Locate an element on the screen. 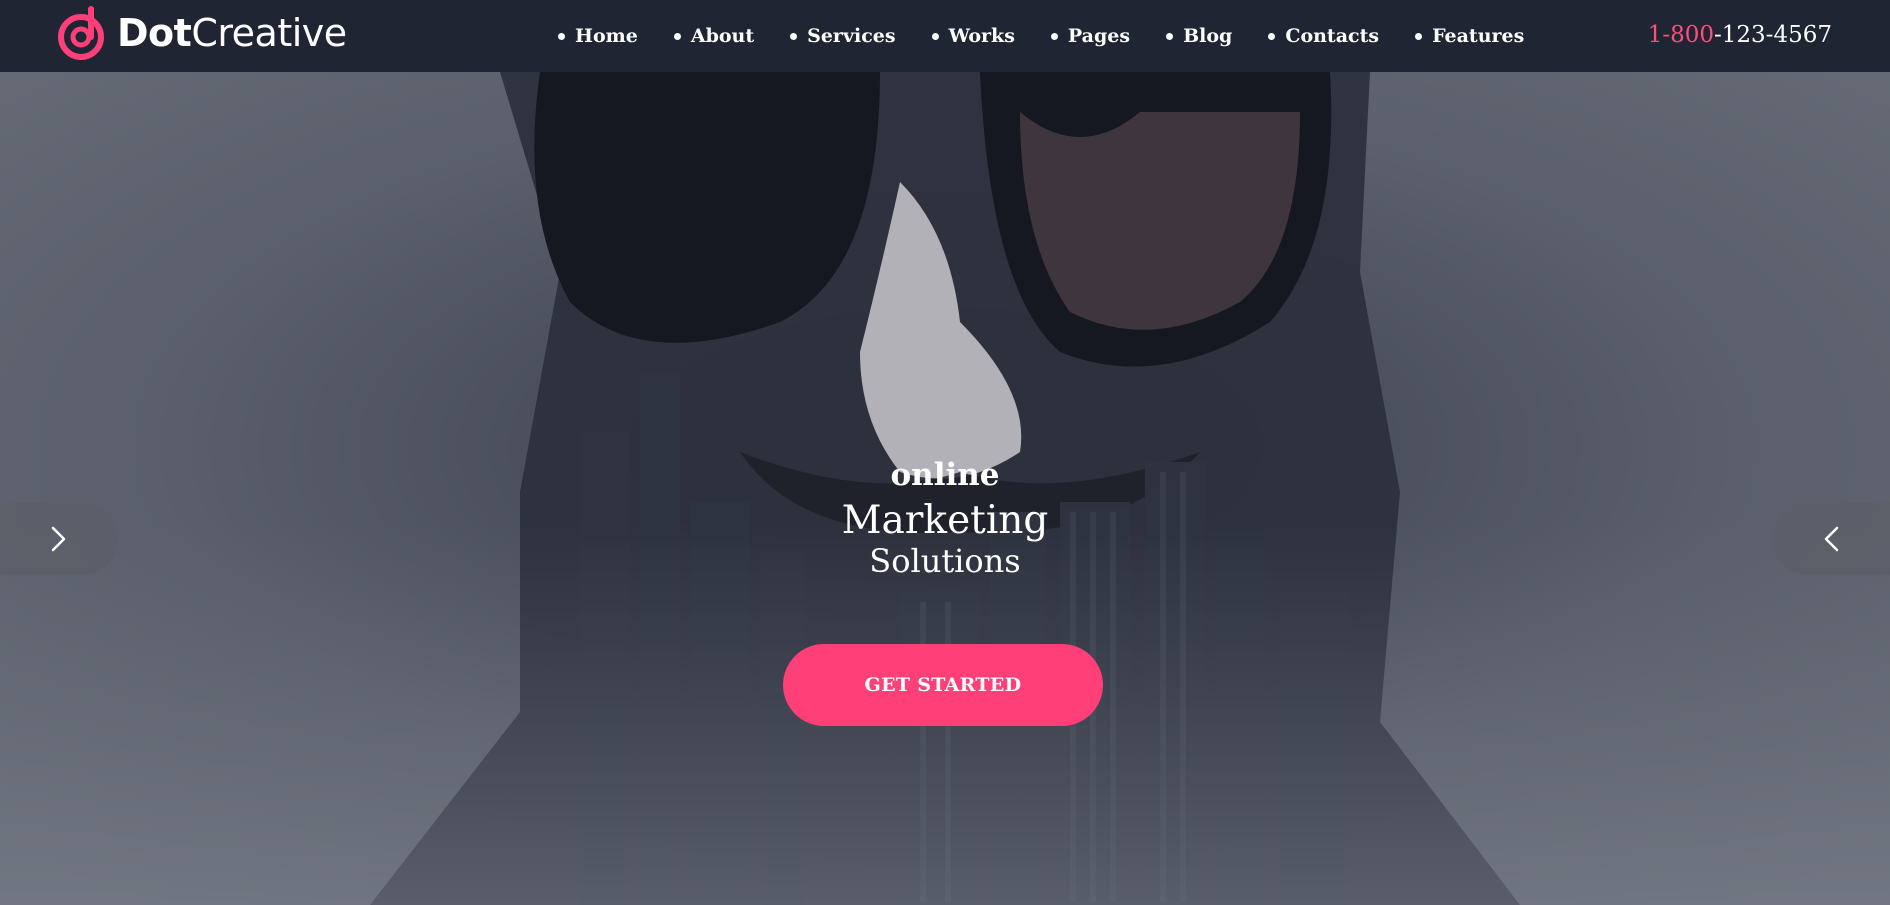  logo-text: DotCreative is located at coordinates (232, 33).